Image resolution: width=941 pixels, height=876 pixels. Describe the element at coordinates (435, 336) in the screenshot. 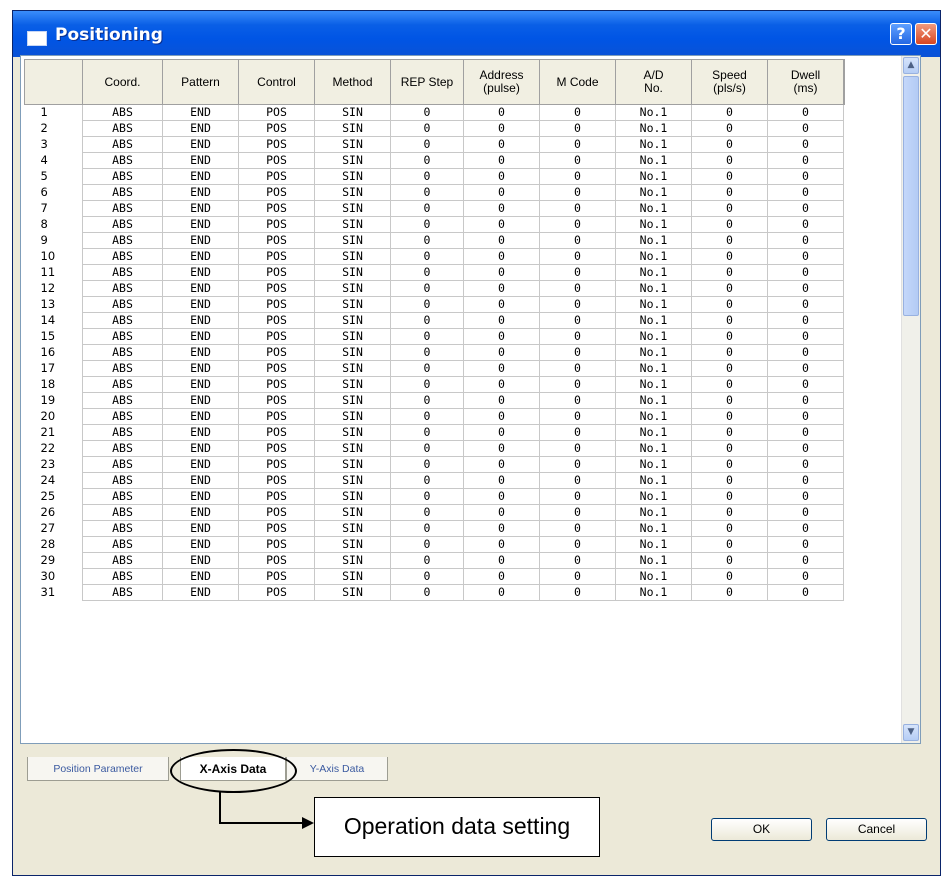

I see `table-row: 15 ABS END POS SIN 0 0 0 No.1 0 0` at that location.